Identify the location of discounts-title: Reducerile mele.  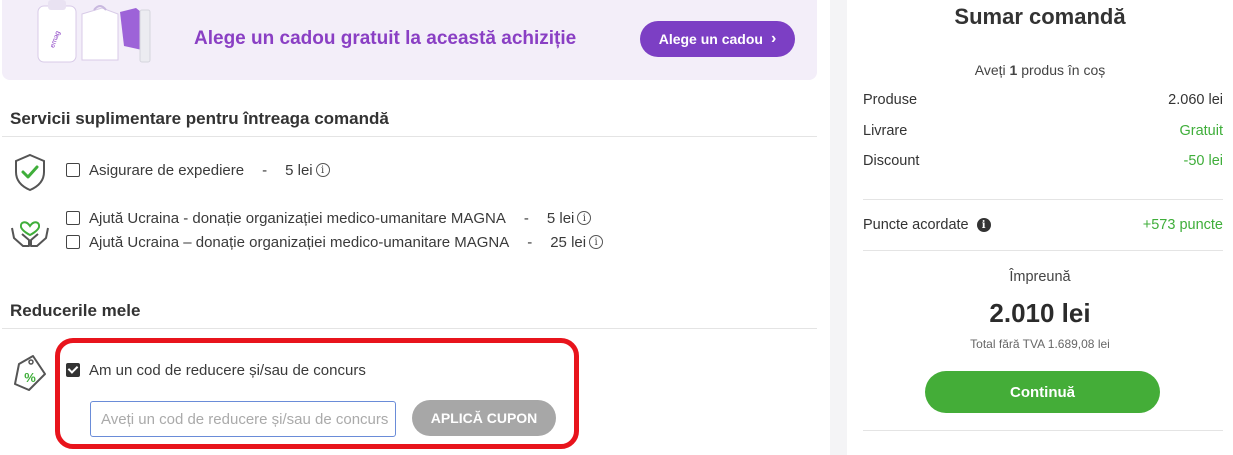
(75, 310).